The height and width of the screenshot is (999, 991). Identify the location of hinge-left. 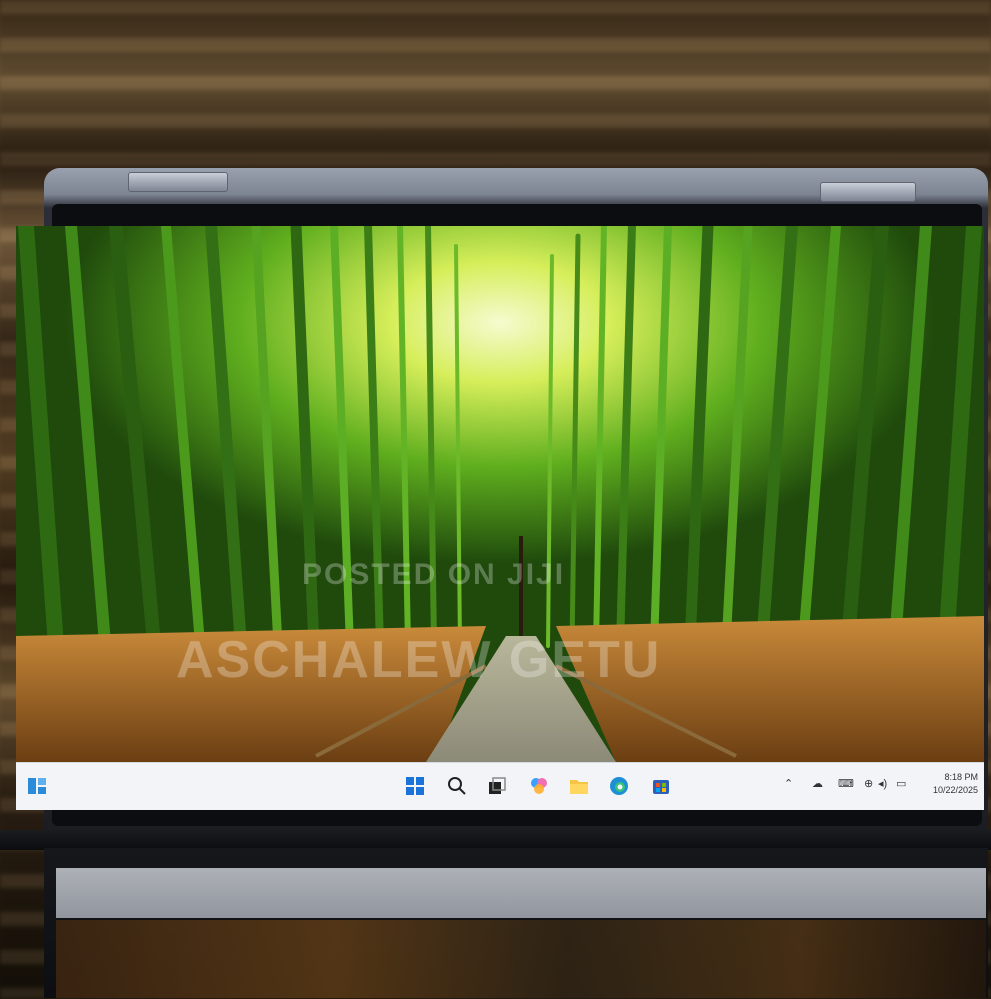
(178, 182).